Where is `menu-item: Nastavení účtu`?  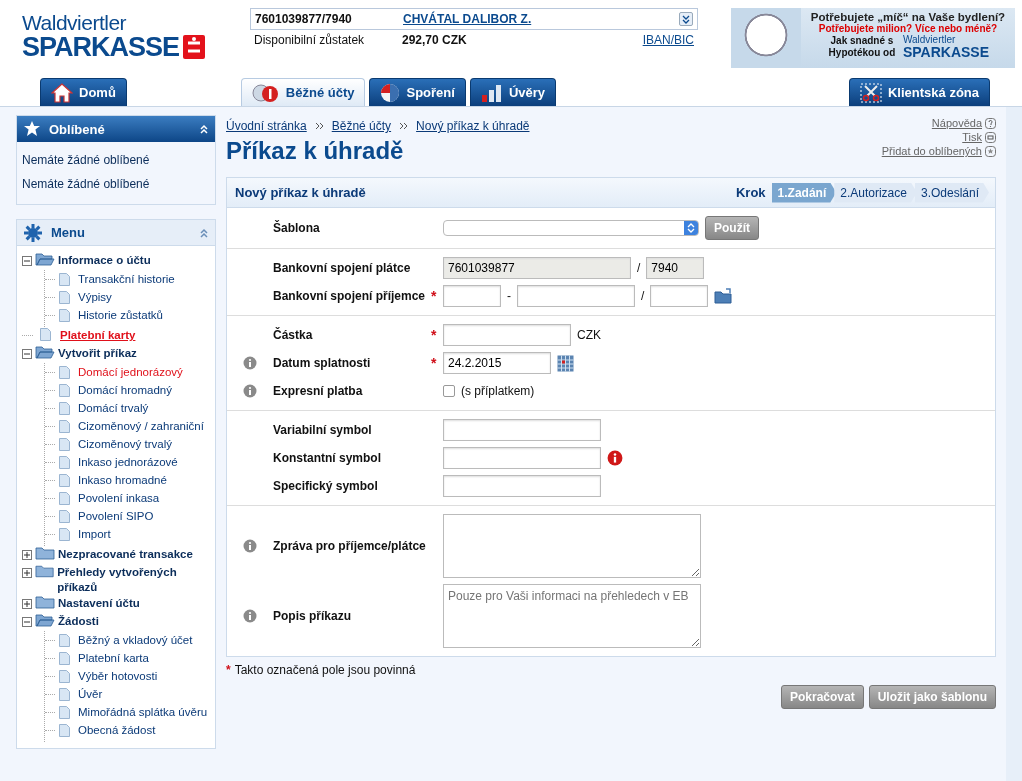
menu-item: Nastavení účtu is located at coordinates (99, 603).